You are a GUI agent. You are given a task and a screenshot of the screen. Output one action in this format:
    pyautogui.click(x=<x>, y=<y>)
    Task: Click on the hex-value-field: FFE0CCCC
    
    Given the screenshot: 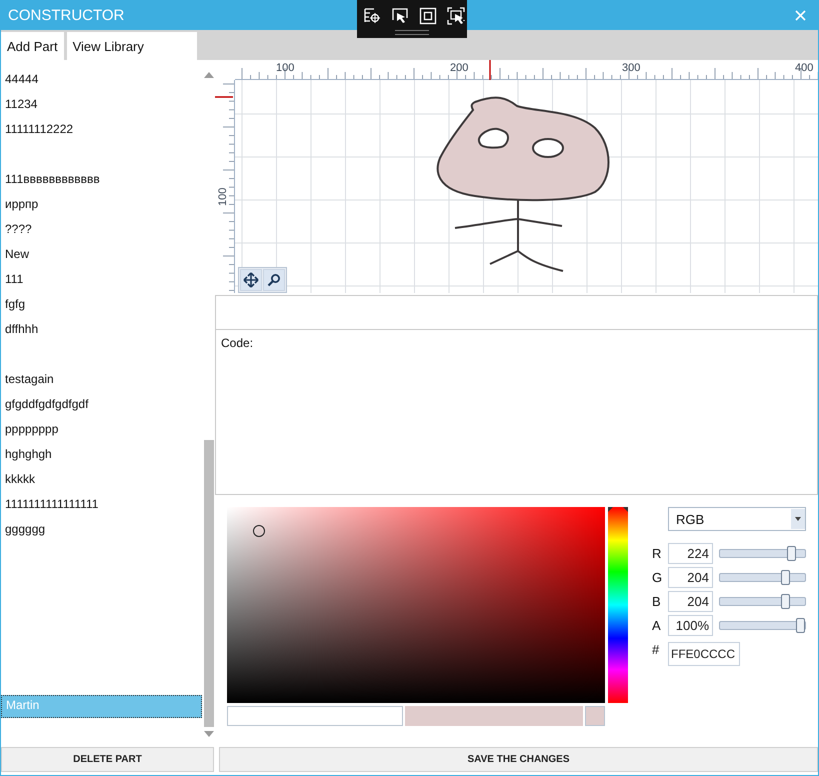 What is the action you would take?
    pyautogui.click(x=704, y=654)
    